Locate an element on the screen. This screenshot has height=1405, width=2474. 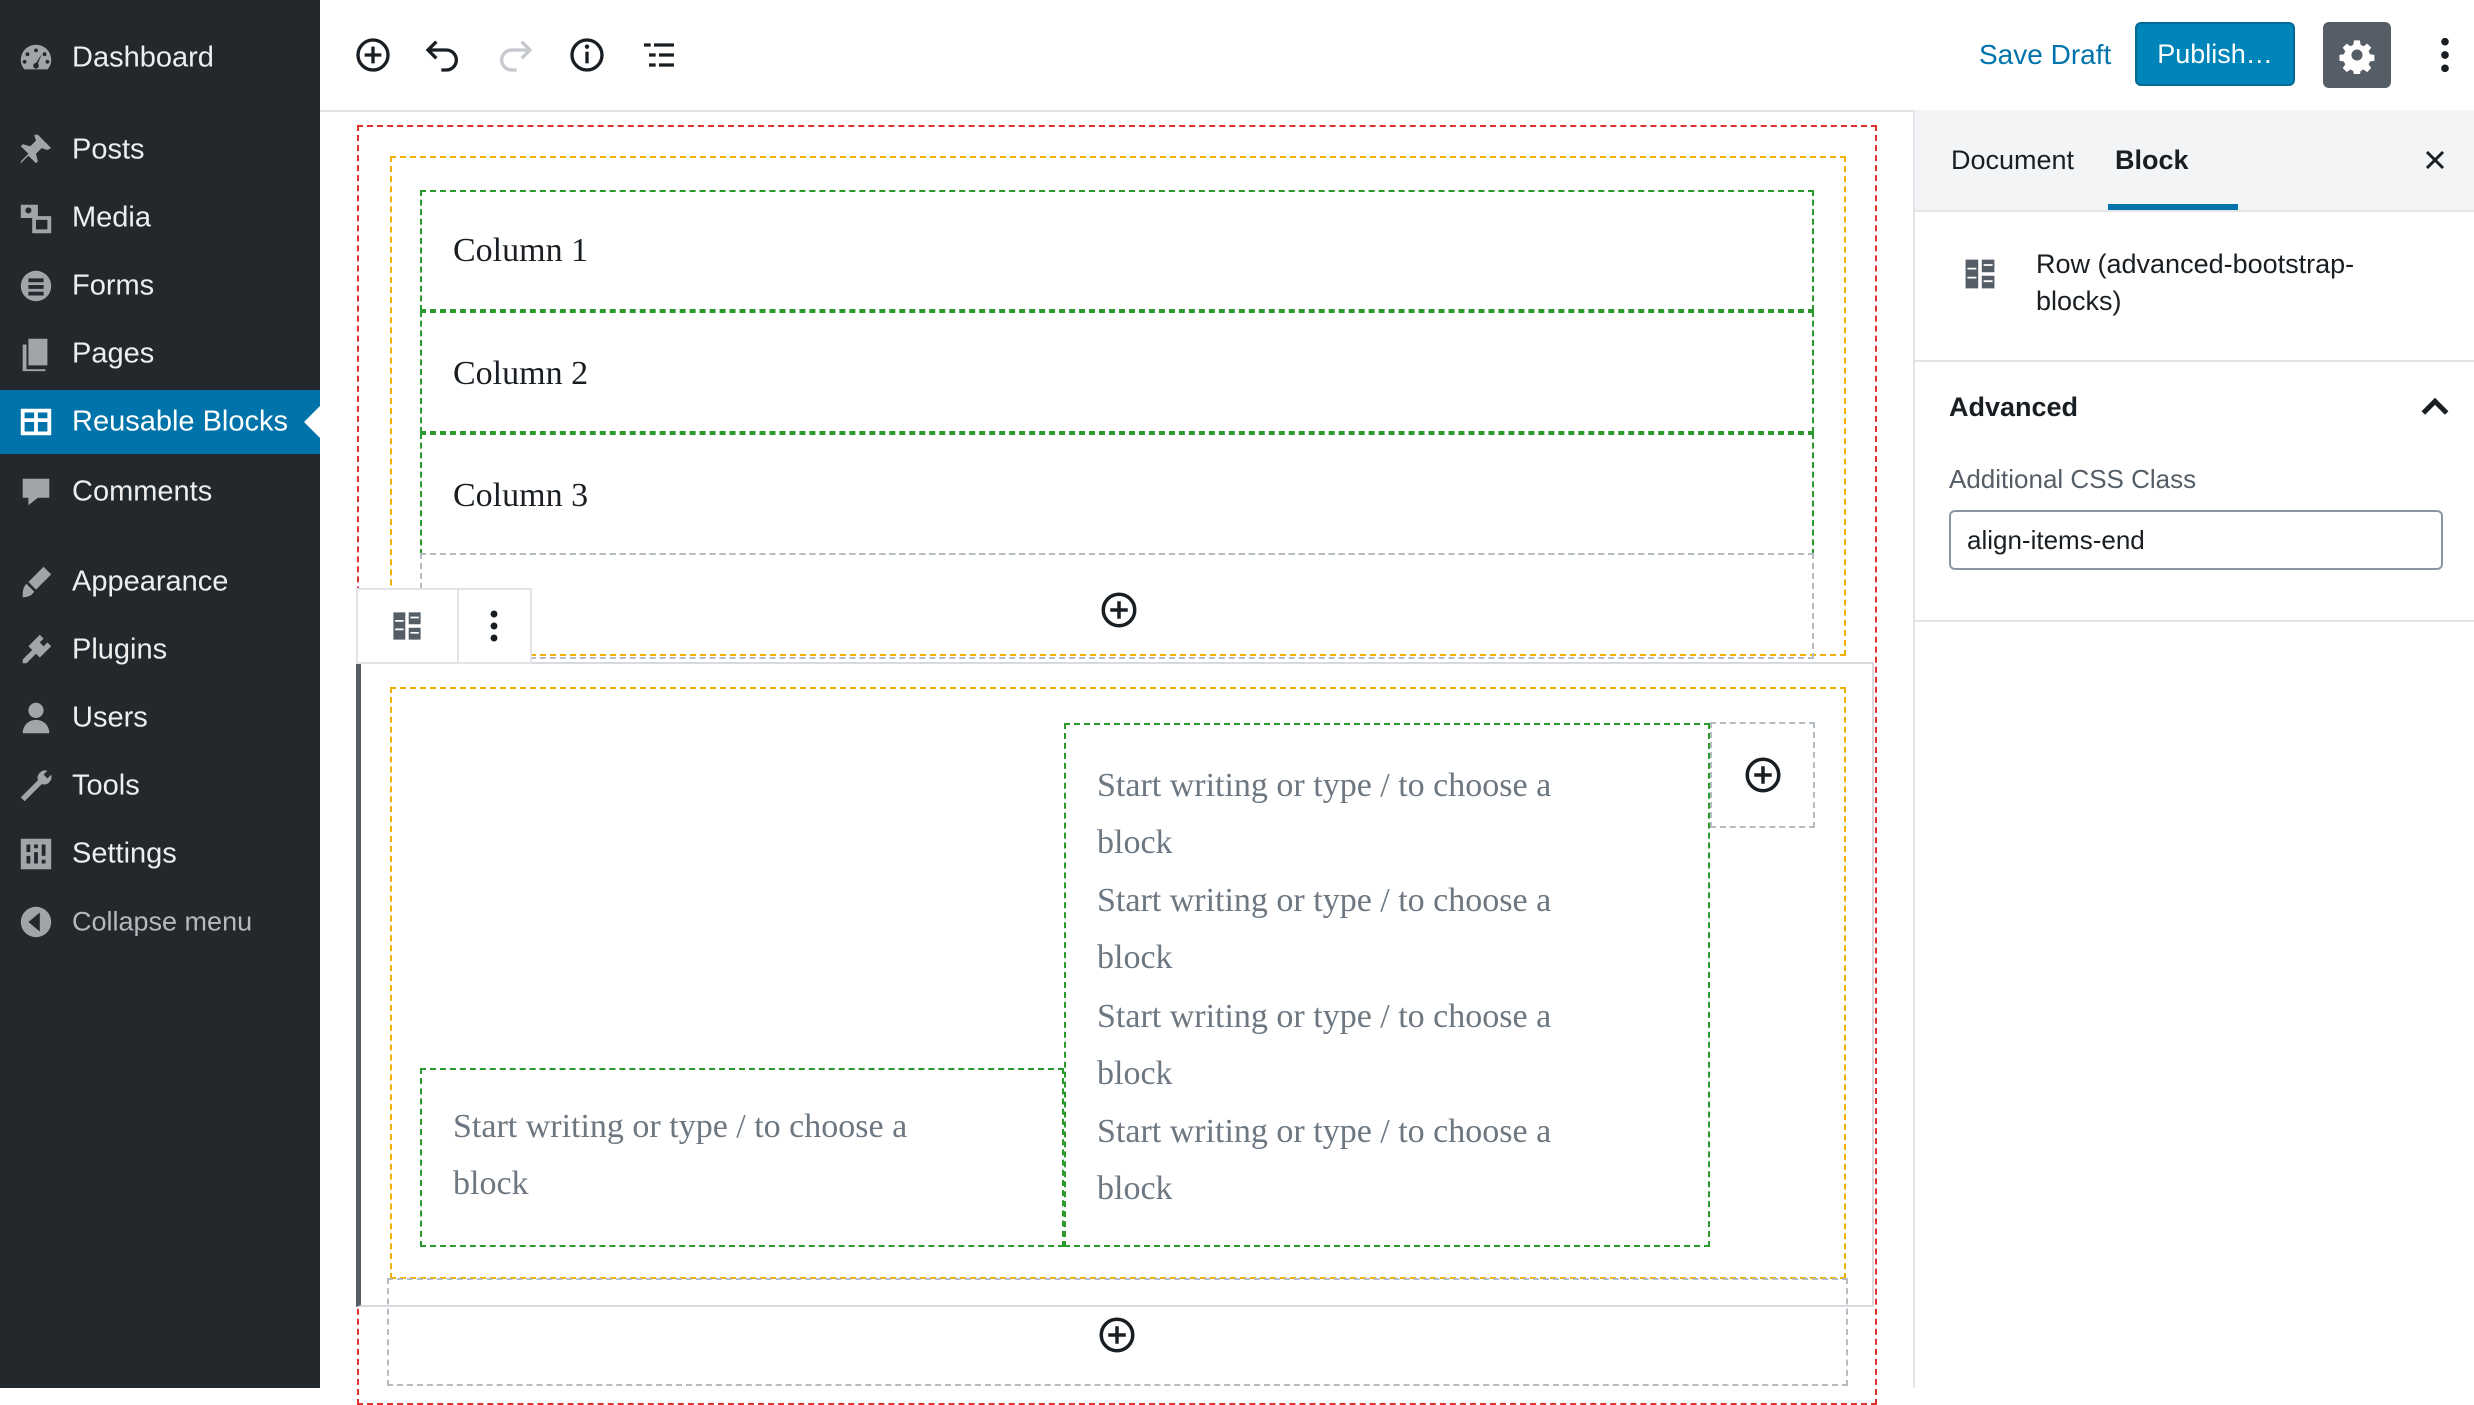
wrench-icon is located at coordinates (36, 786).